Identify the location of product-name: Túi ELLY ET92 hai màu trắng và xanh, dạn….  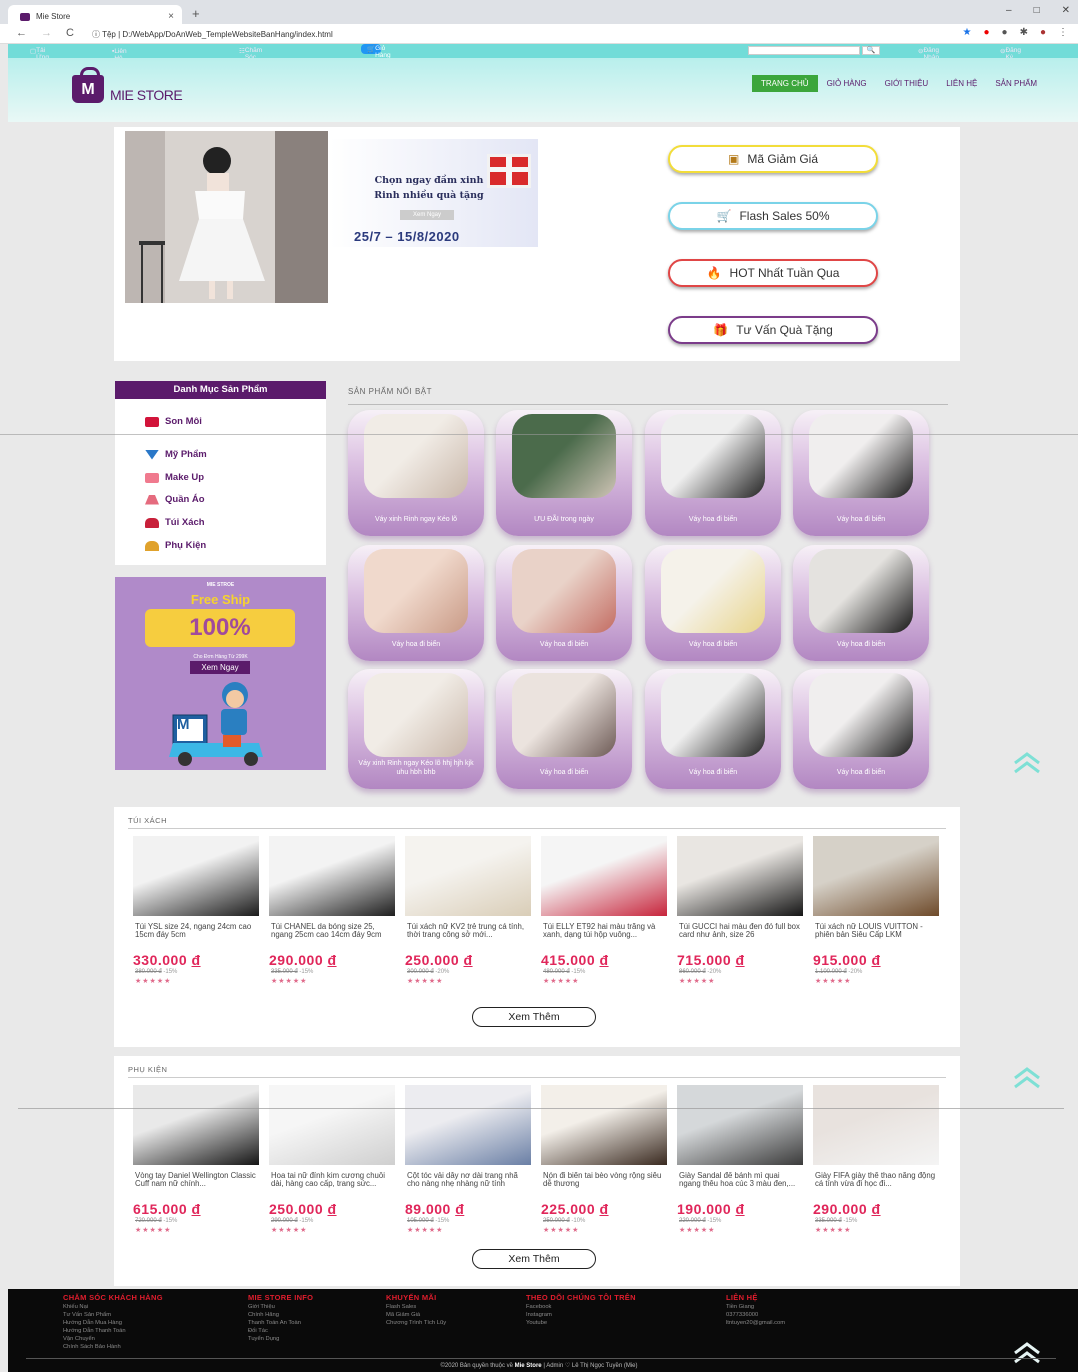
(605, 936).